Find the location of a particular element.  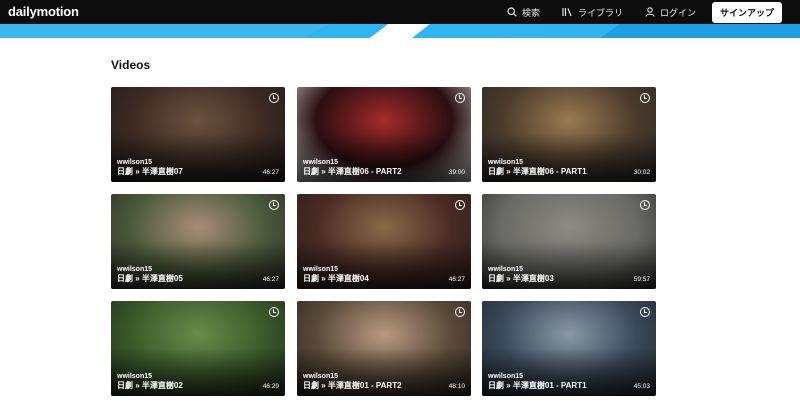

video-card: wwilson15 日劇 » 半澤直樹01 - PART1 45:03 is located at coordinates (569, 348).